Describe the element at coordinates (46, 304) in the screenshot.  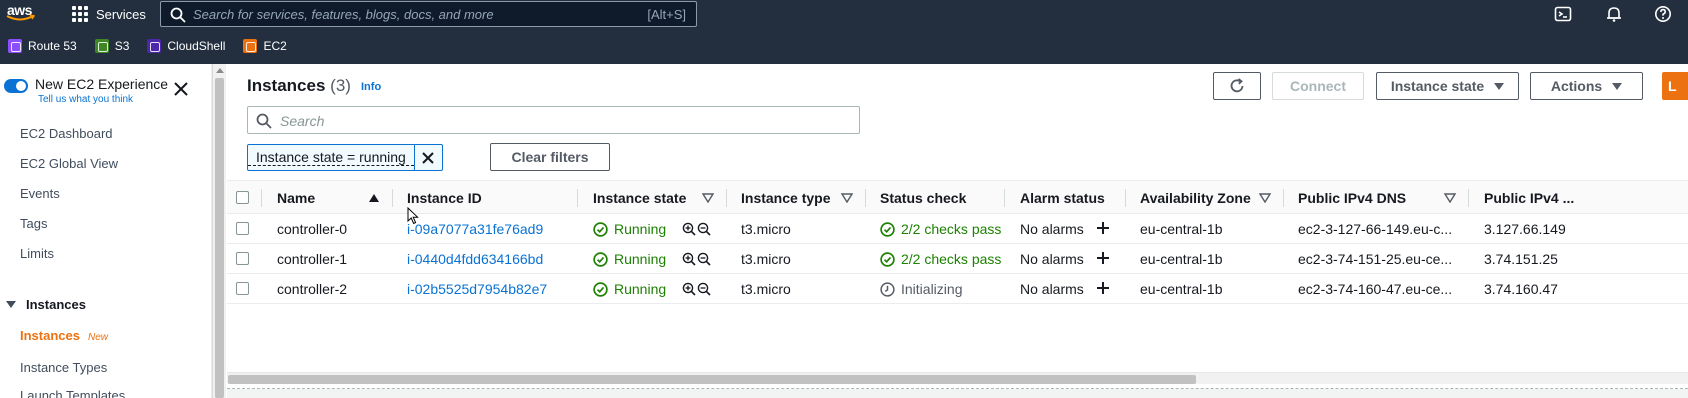
I see `sidebar-section-instances: Instances` at that location.